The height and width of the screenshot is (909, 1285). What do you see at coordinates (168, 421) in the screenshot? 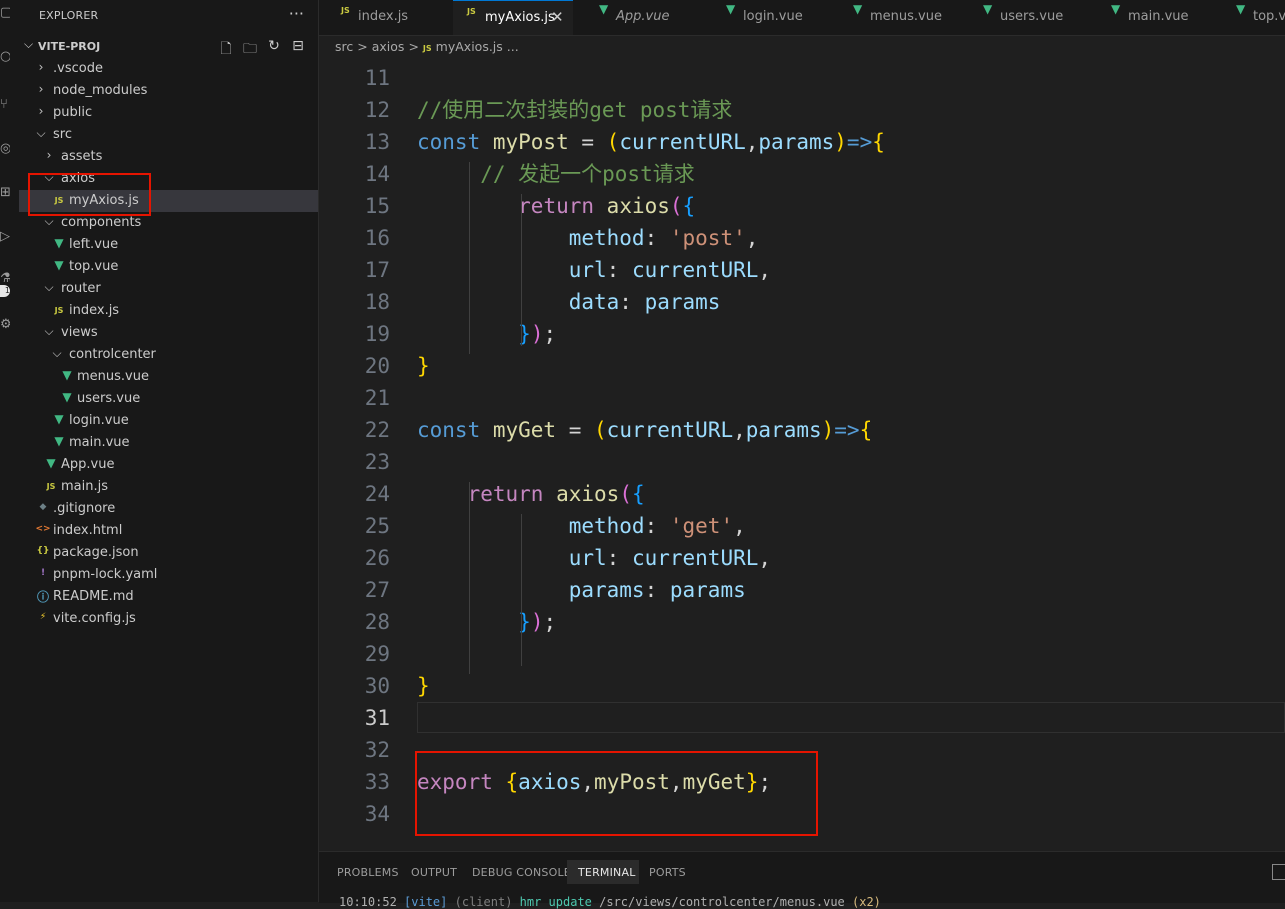
I see `tree-file: ▼ login.vue` at bounding box center [168, 421].